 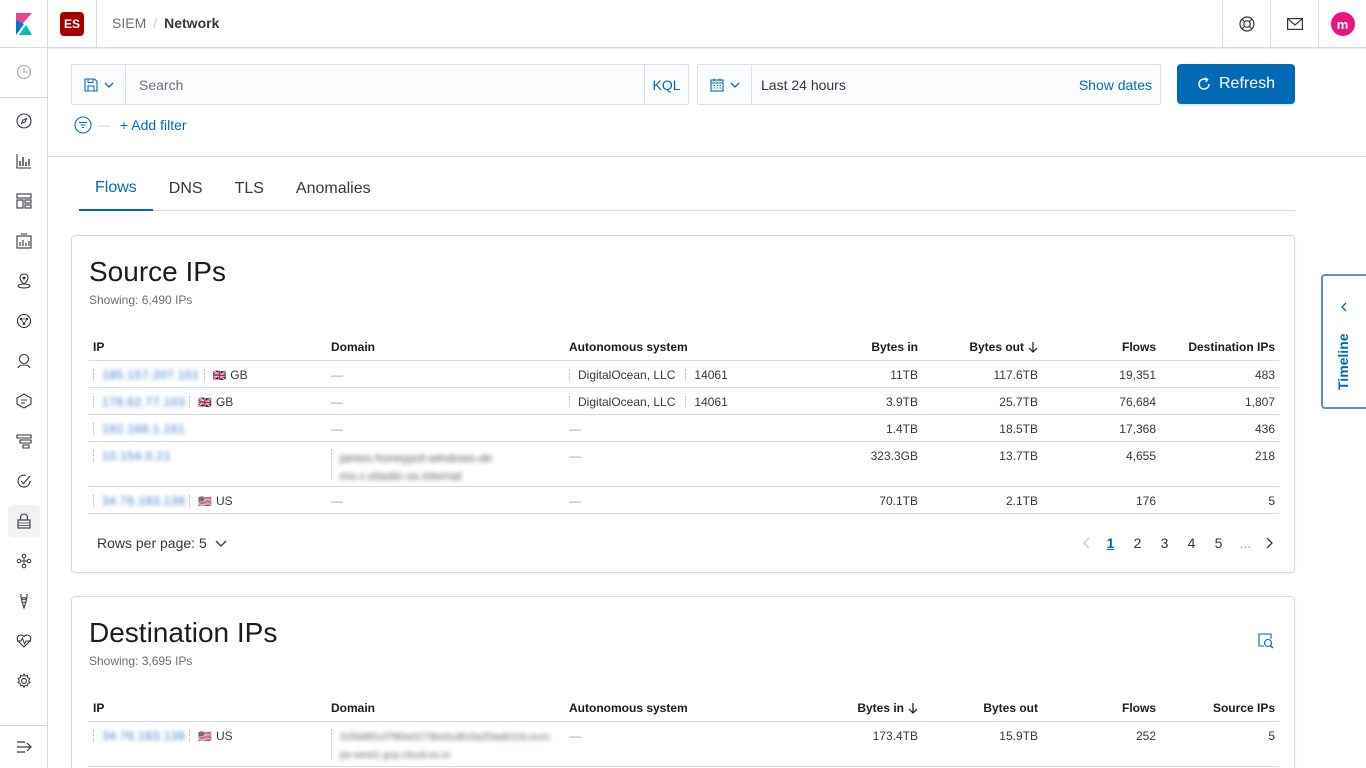 What do you see at coordinates (162, 543) in the screenshot?
I see `rows-per-page-button: Rows per page: 5` at bounding box center [162, 543].